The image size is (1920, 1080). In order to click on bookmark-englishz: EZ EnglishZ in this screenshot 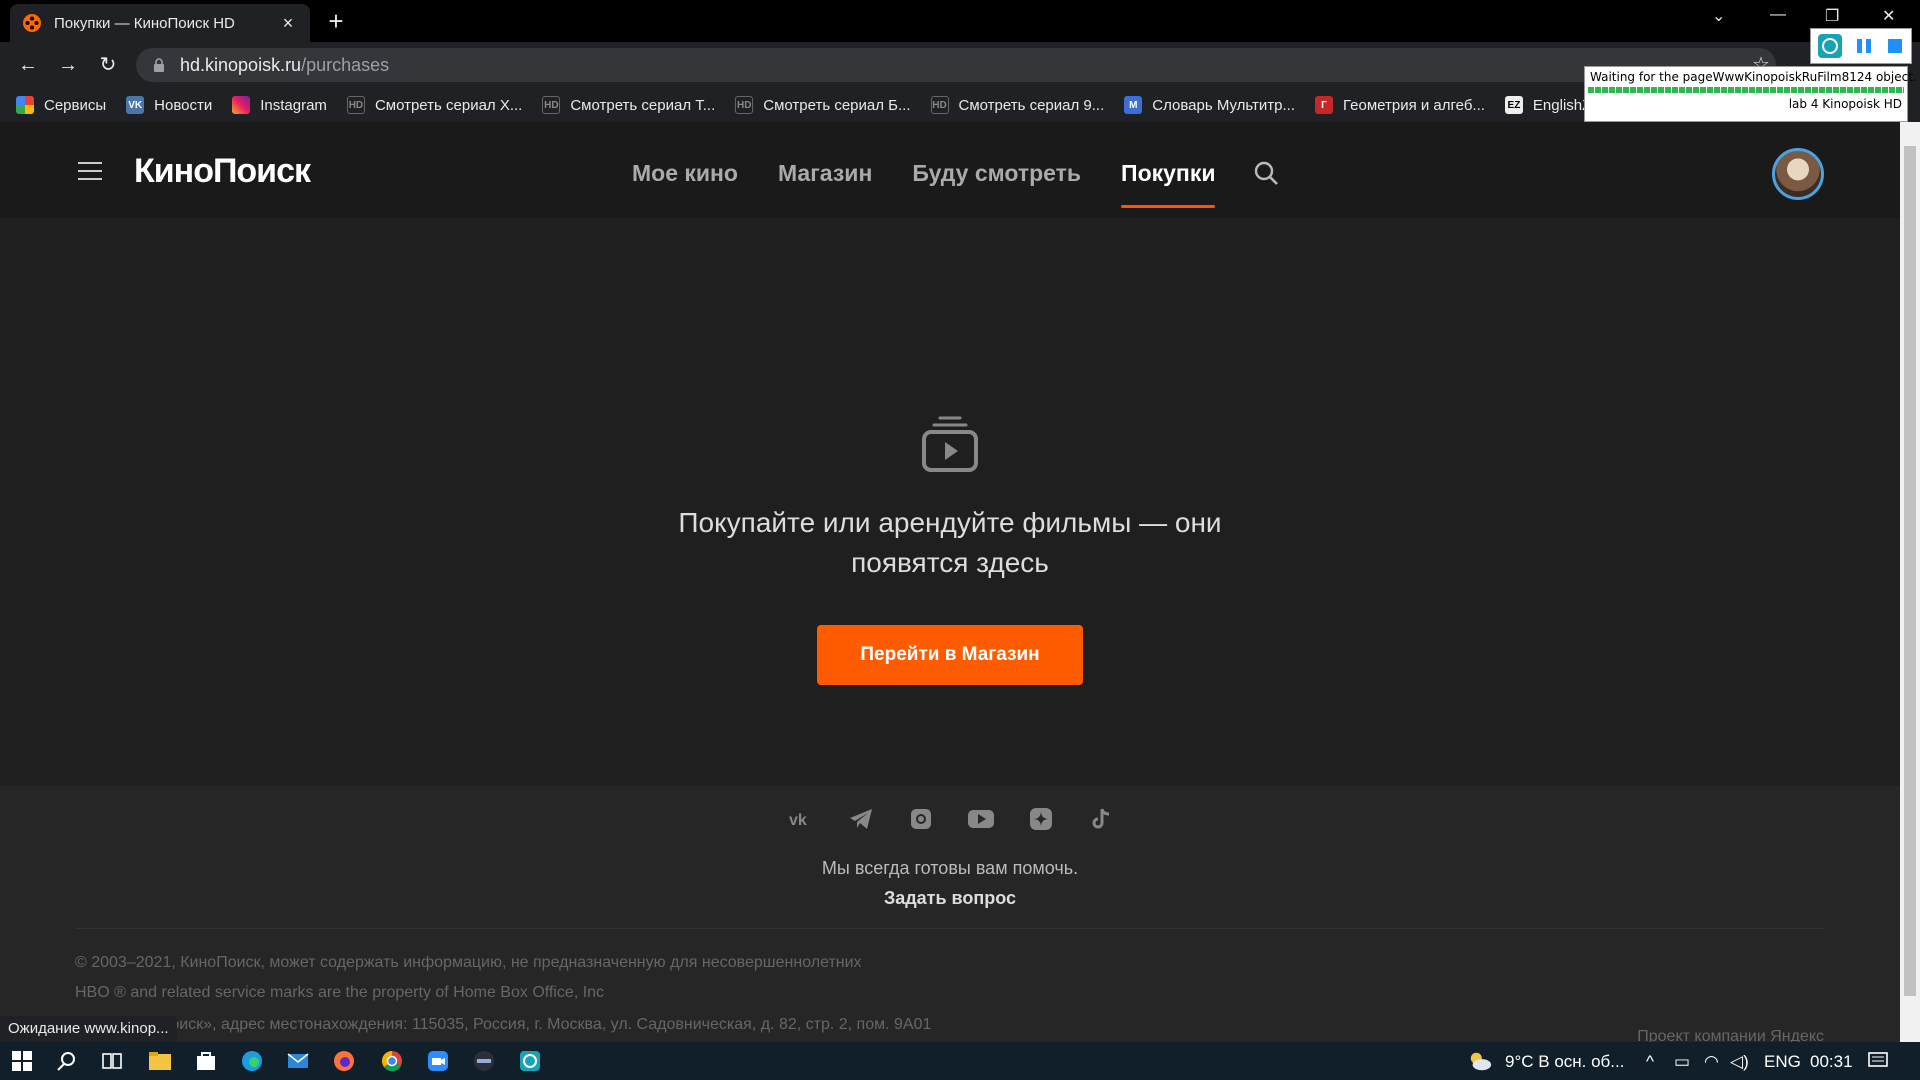, I will do `click(1547, 105)`.